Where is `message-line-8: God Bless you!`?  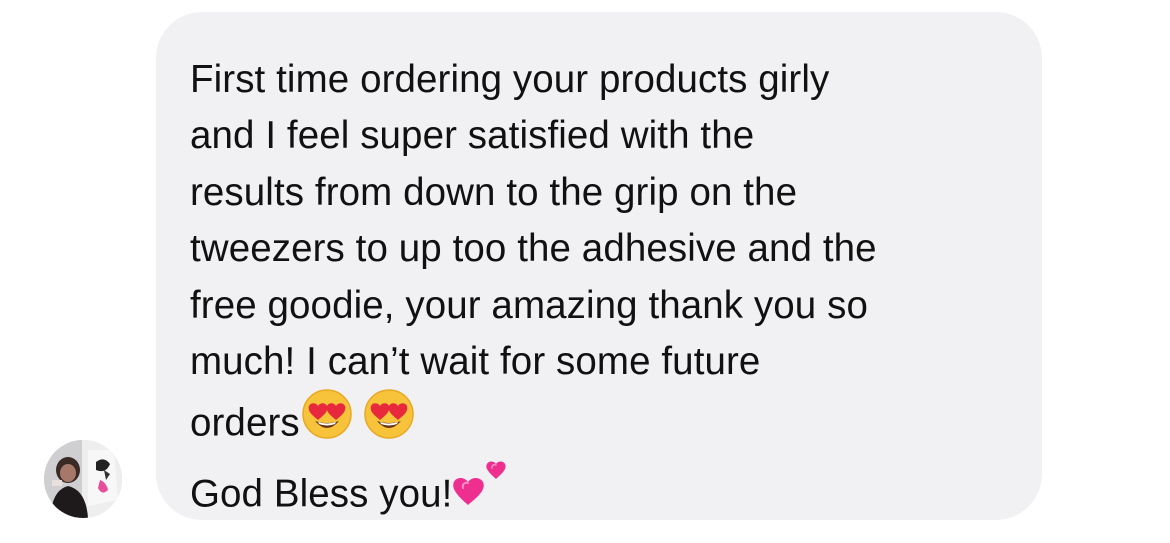 message-line-8: God Bless you! is located at coordinates (321, 494).